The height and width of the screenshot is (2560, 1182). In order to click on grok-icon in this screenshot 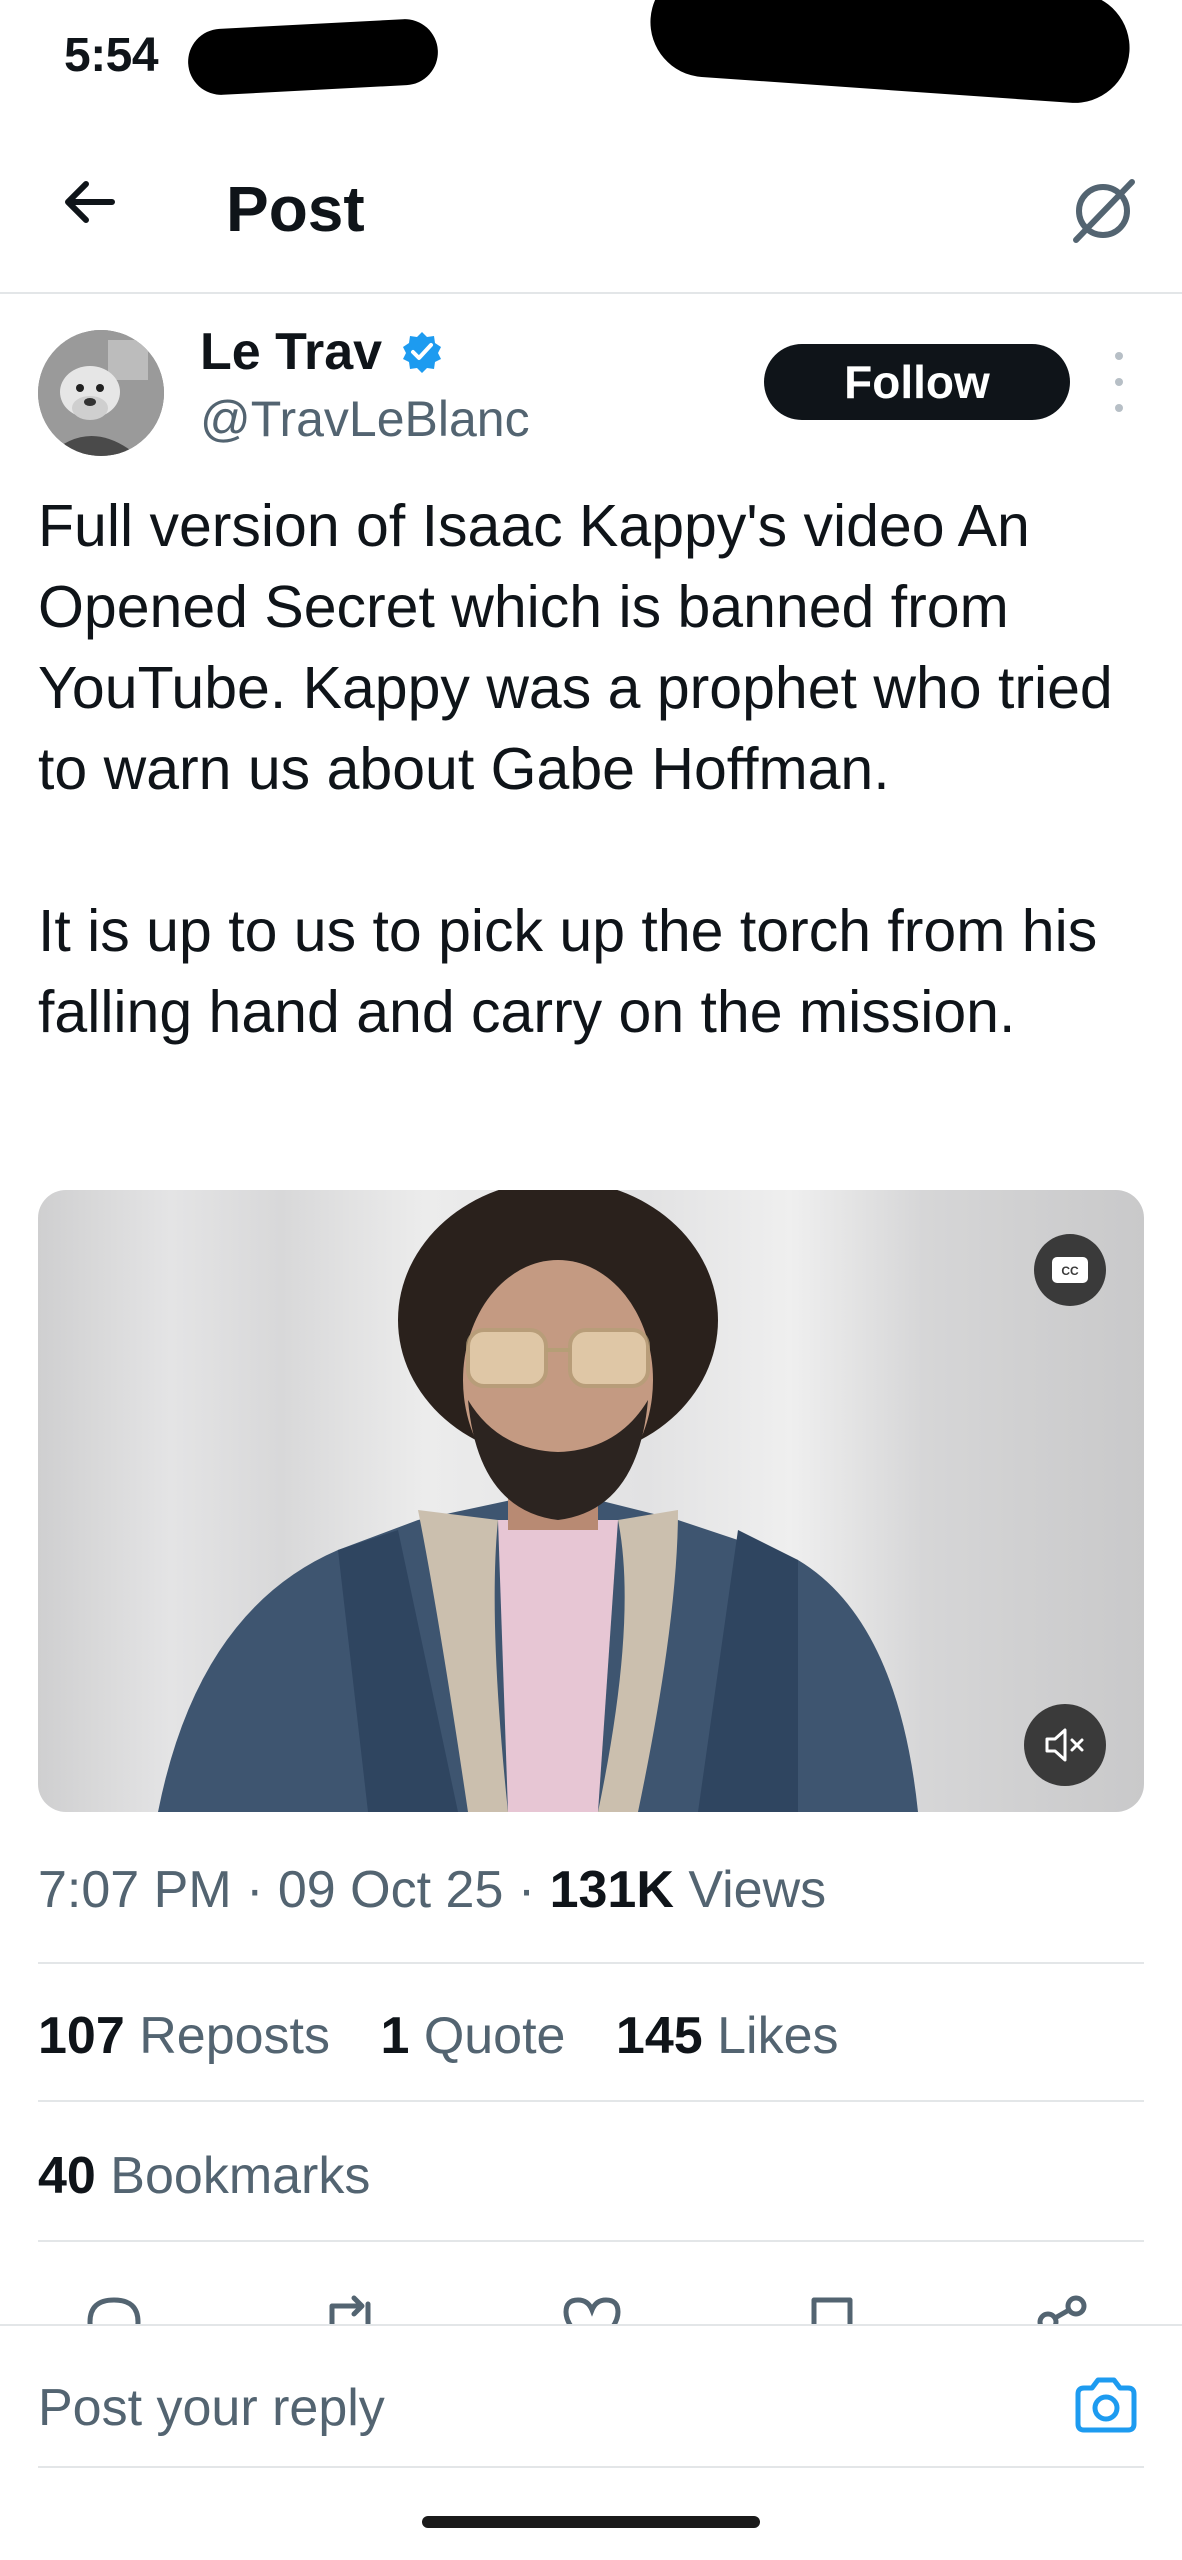, I will do `click(1104, 211)`.